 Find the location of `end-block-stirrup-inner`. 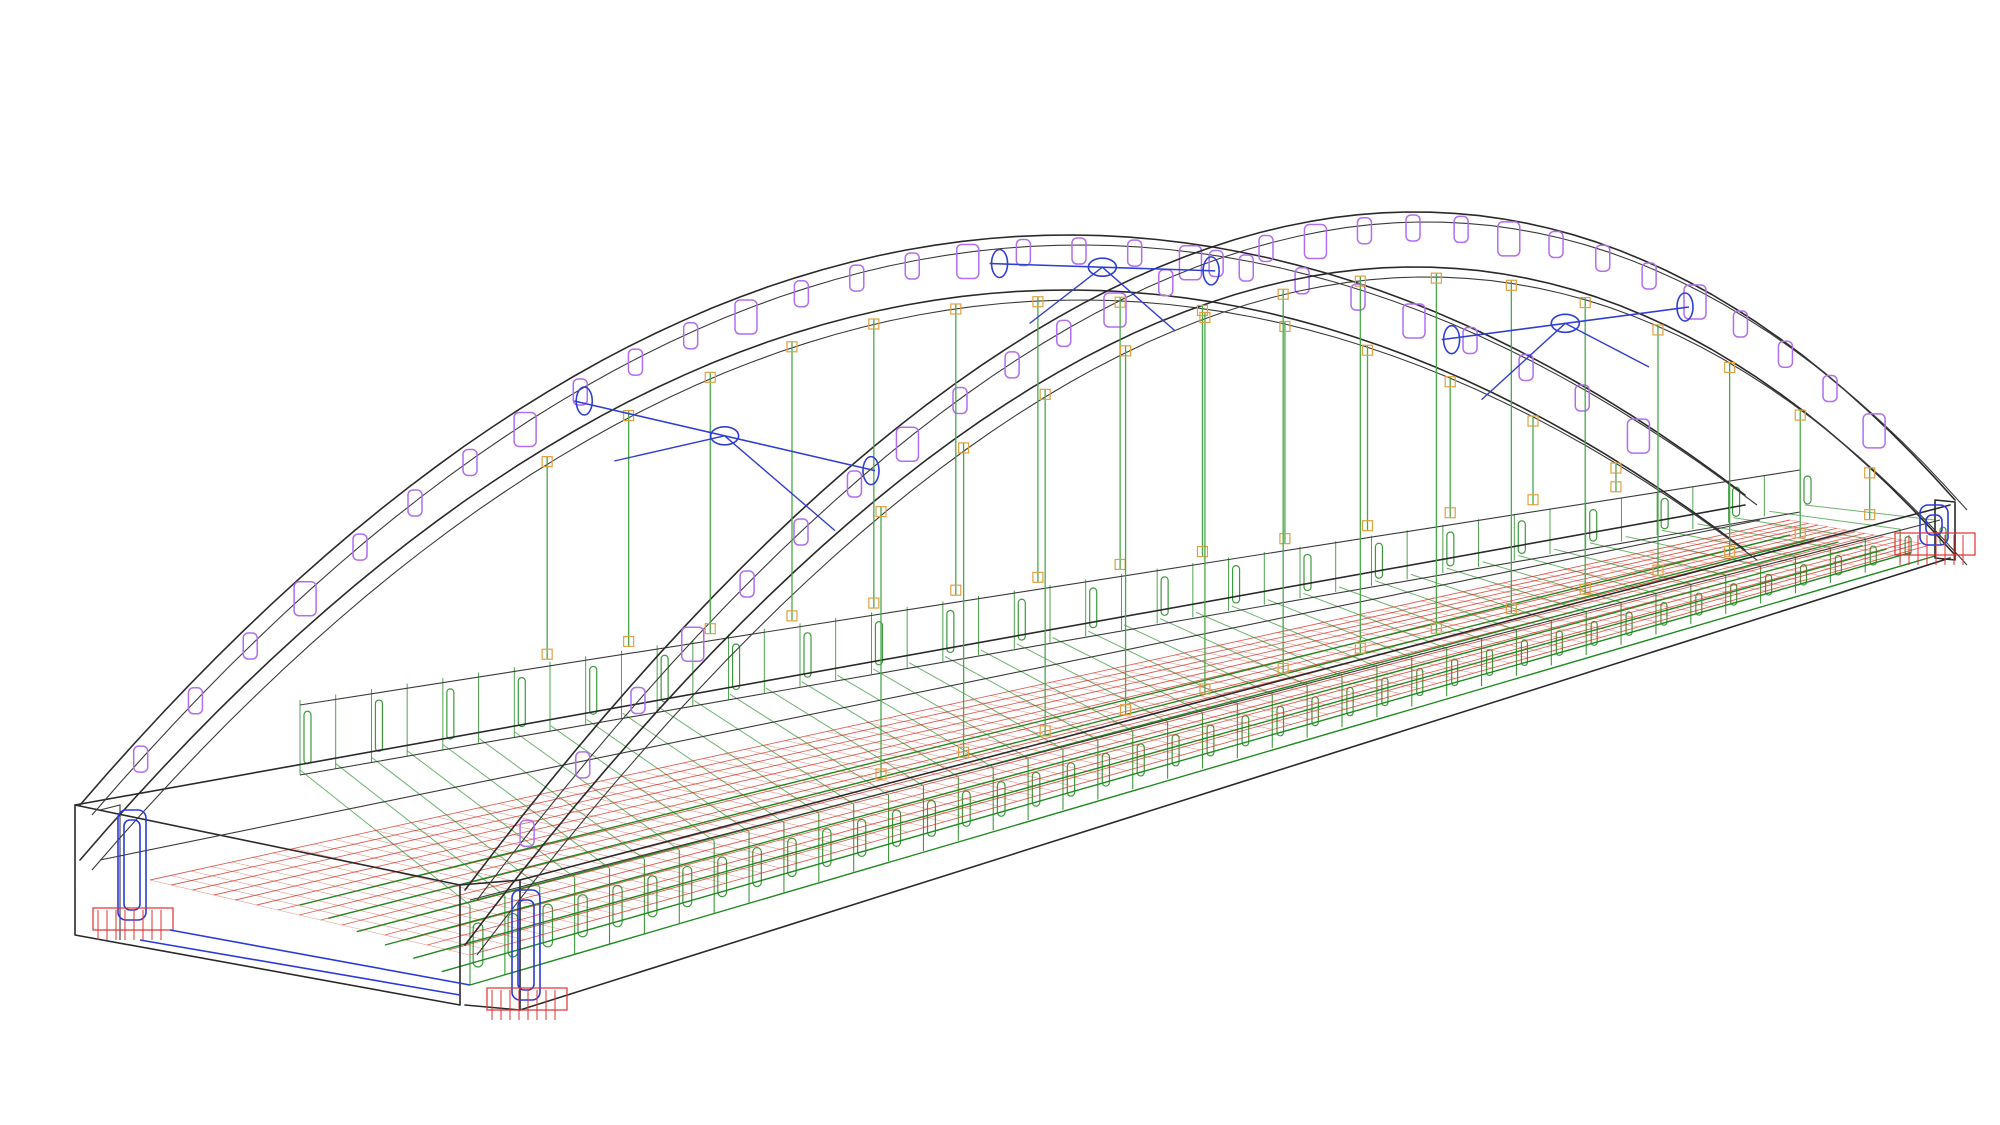

end-block-stirrup-inner is located at coordinates (132, 865).